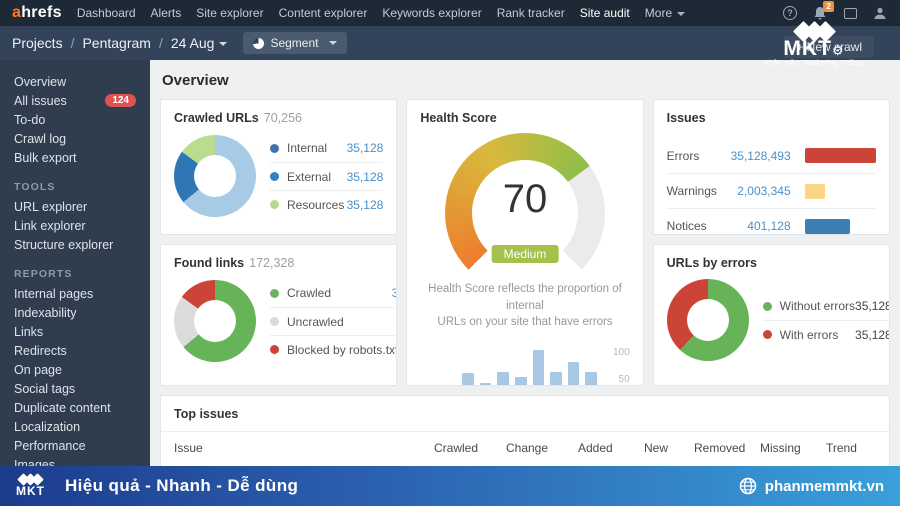 This screenshot has width=900, height=506. What do you see at coordinates (333, 349) in the screenshot?
I see `legend-blocked-robots: Blocked by robots.txt3,128` at bounding box center [333, 349].